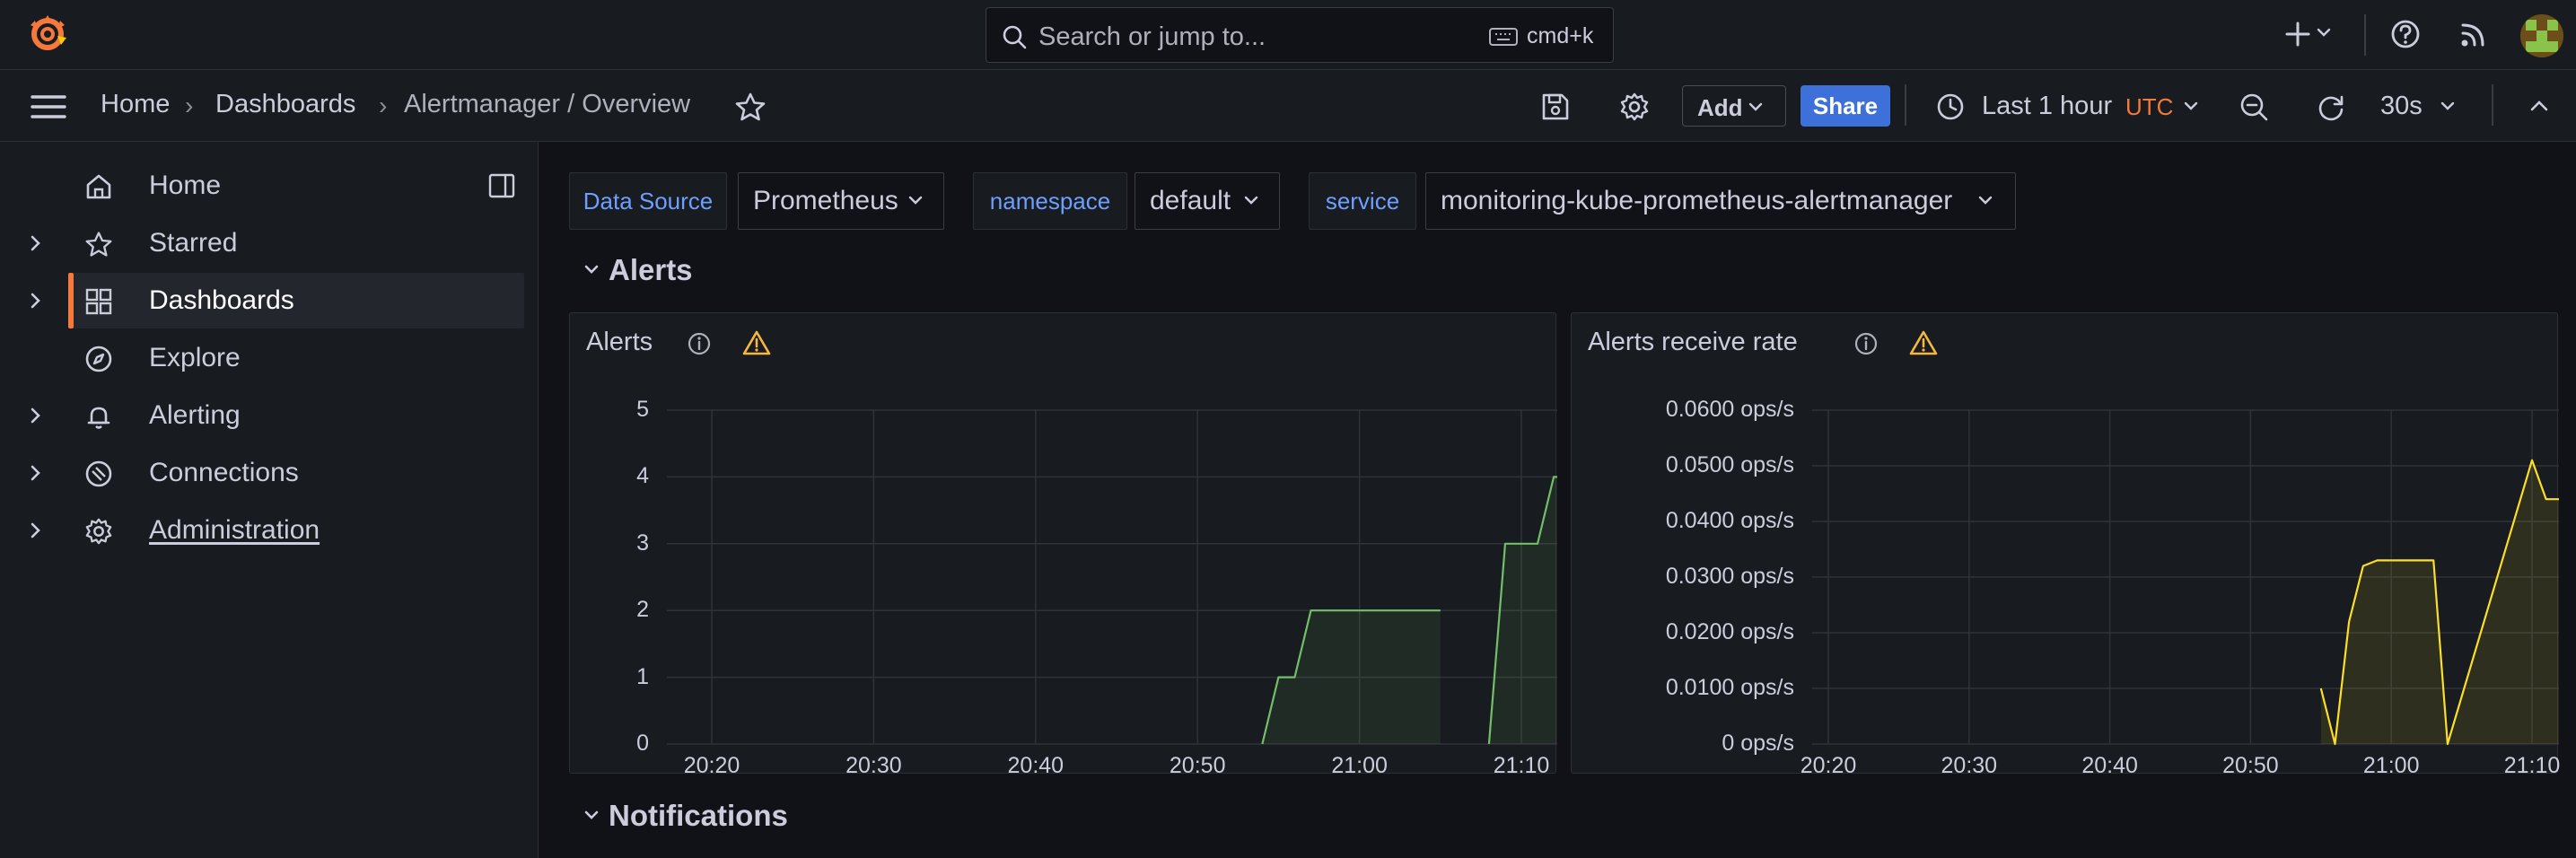 Image resolution: width=2576 pixels, height=858 pixels. What do you see at coordinates (263, 415) in the screenshot?
I see `sidebar-item-alerting: Alerting` at bounding box center [263, 415].